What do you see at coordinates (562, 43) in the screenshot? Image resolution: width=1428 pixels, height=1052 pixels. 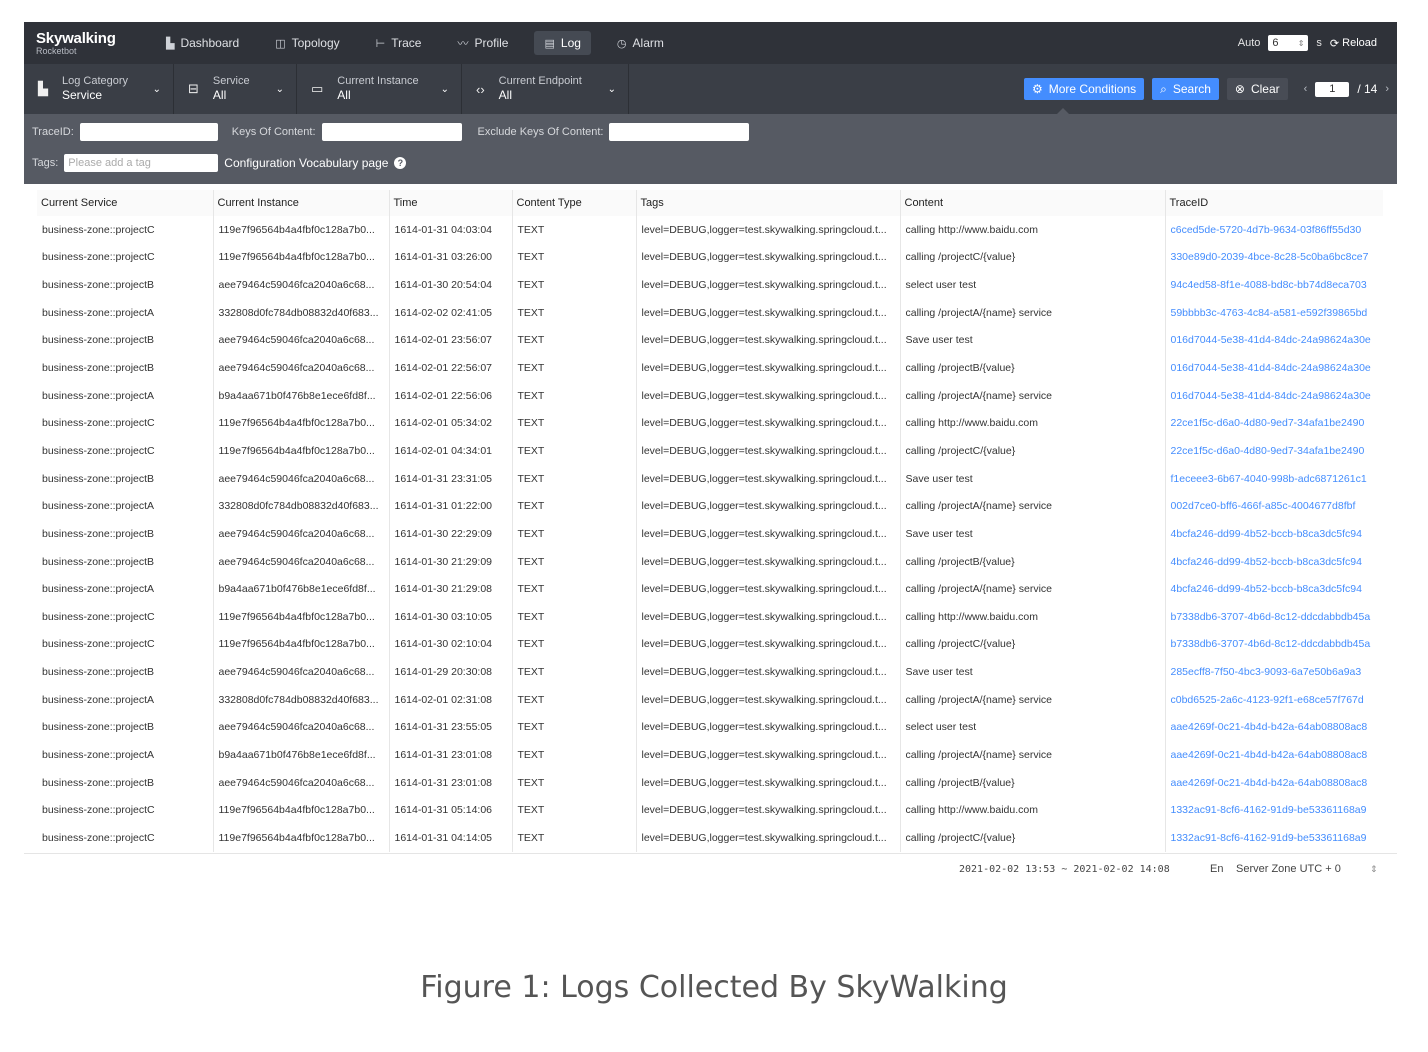 I see `nav-item-log: ▤ Log` at bounding box center [562, 43].